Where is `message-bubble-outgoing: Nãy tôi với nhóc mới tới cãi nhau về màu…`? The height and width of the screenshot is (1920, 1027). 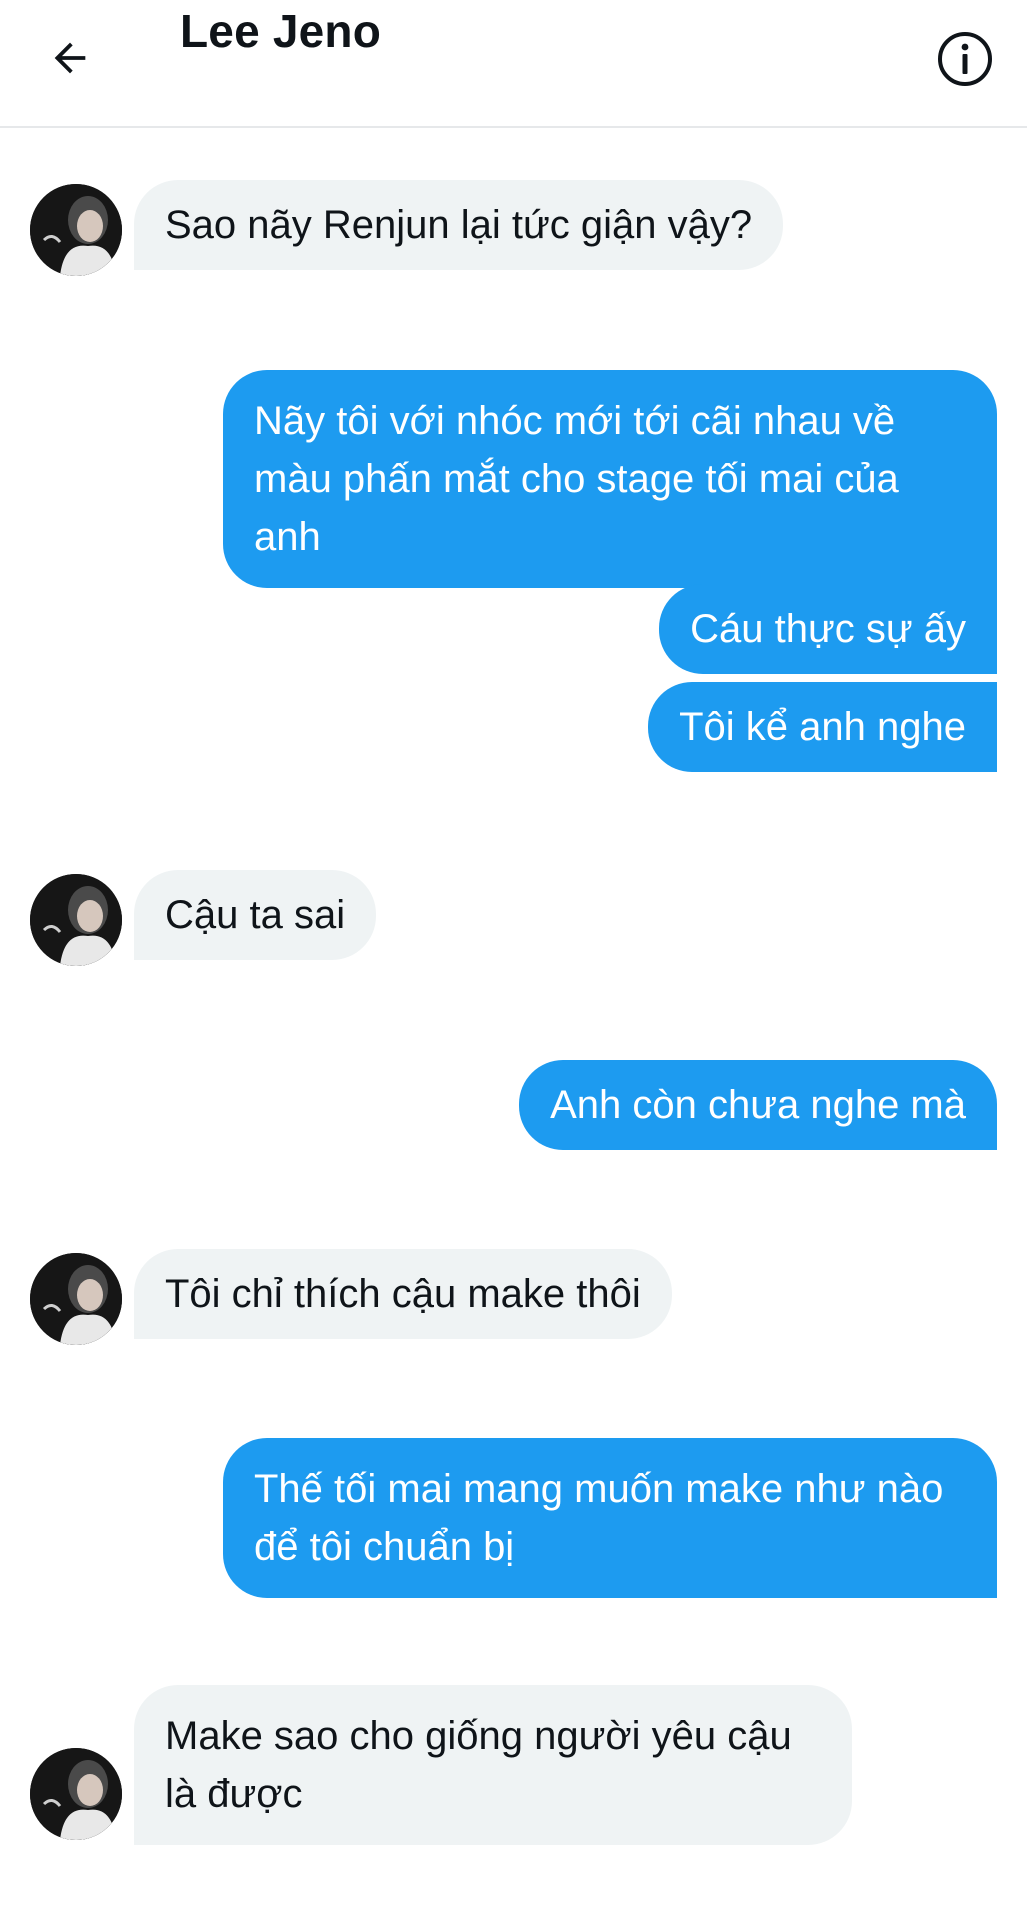 message-bubble-outgoing: Nãy tôi với nhóc mới tới cãi nhau về màu… is located at coordinates (610, 479).